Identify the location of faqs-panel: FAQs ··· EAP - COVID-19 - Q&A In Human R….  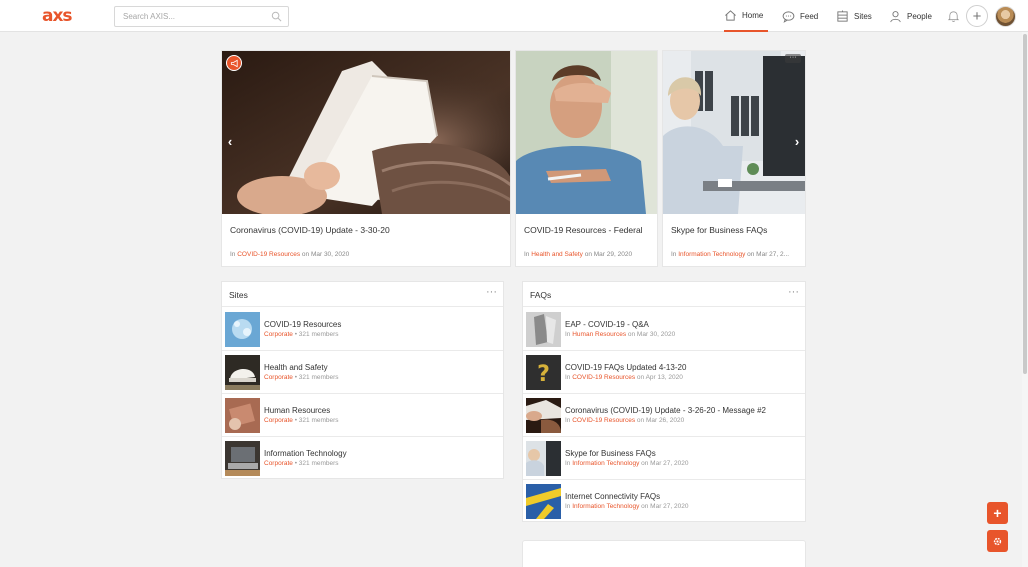
(664, 401).